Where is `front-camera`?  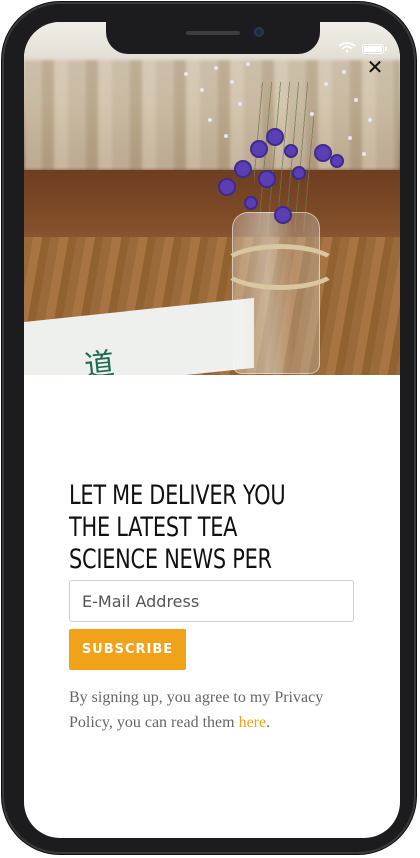
front-camera is located at coordinates (259, 32).